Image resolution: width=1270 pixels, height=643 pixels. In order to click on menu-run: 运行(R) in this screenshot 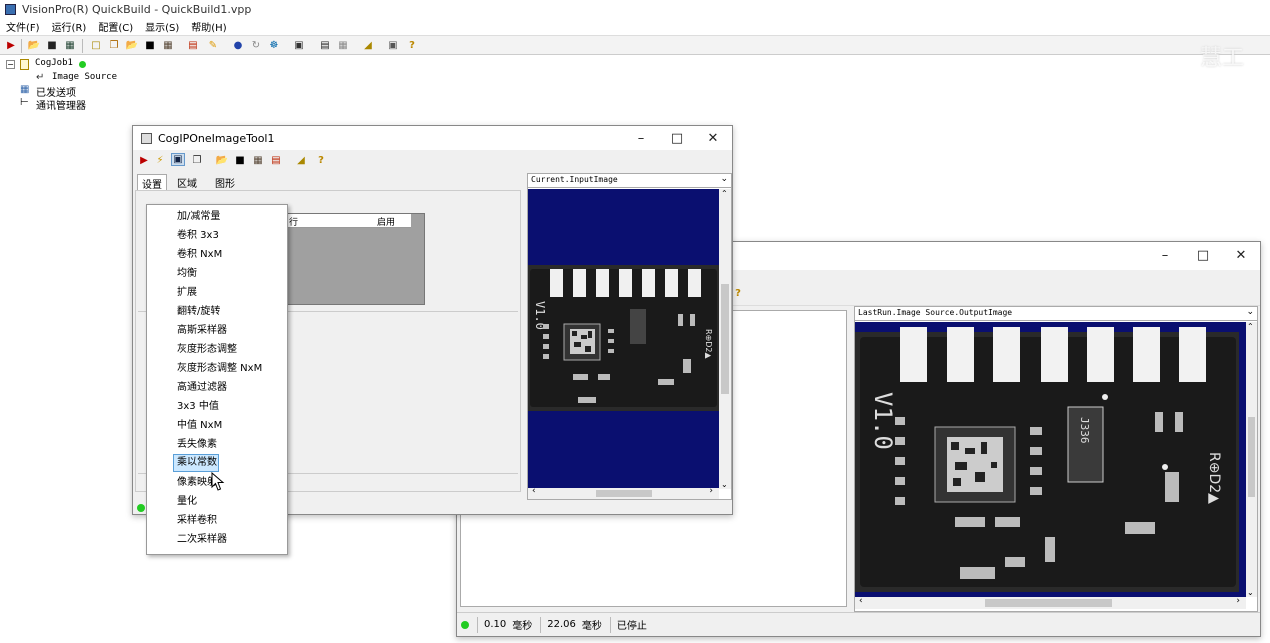, I will do `click(69, 26)`.